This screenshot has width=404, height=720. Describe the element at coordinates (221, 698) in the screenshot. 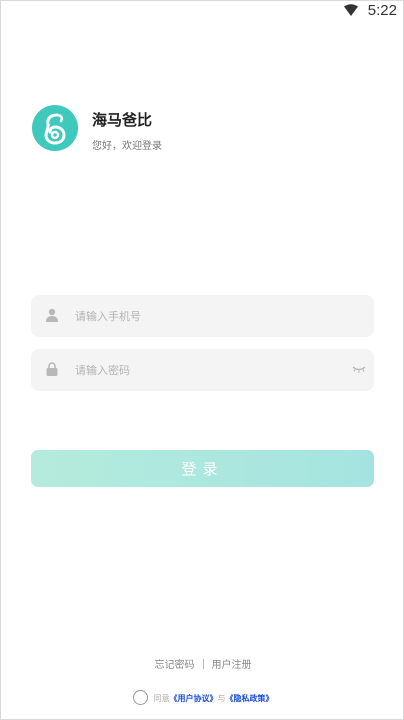

I see `agree-conjunction: 与` at that location.